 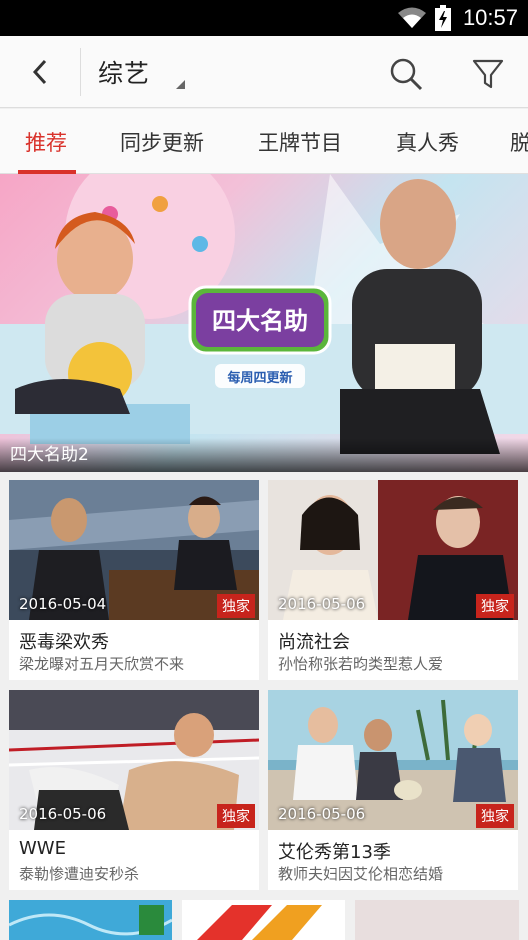 What do you see at coordinates (79, 874) in the screenshot?
I see `video-subtitle: 泰勒惨遭迪安秒杀` at bounding box center [79, 874].